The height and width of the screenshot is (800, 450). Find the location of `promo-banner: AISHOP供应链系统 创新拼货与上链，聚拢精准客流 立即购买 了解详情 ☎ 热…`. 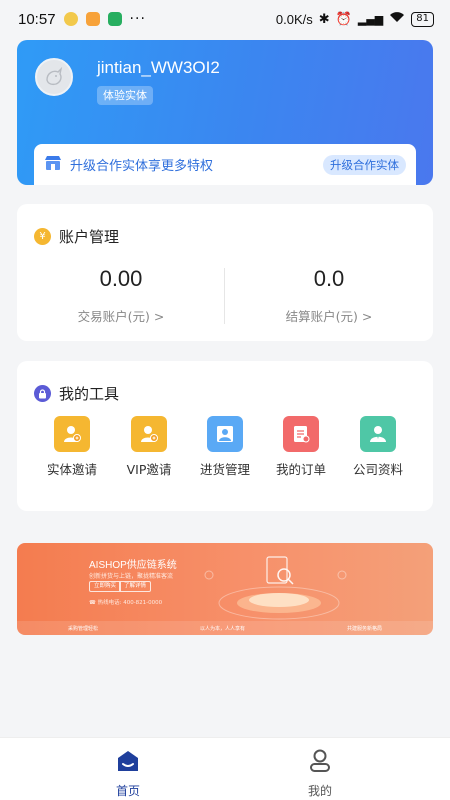

promo-banner: AISHOP供应链系统 创新拼货与上链，聚拢精准客流 立即购买 了解详情 ☎ 热… is located at coordinates (225, 589).